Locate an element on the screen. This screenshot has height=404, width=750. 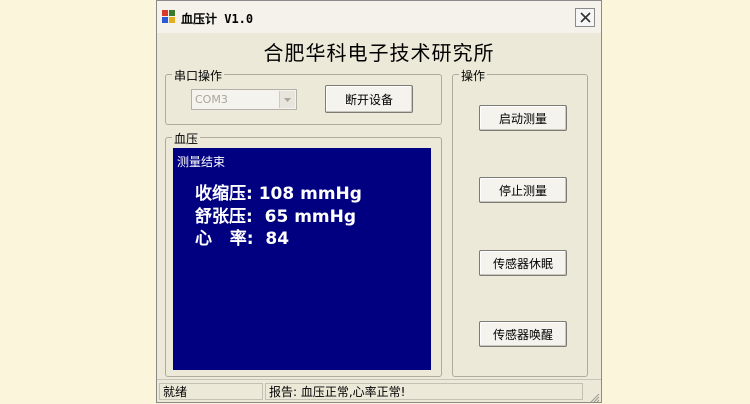
heart-rate-reading: 心 率: 84 is located at coordinates (242, 239).